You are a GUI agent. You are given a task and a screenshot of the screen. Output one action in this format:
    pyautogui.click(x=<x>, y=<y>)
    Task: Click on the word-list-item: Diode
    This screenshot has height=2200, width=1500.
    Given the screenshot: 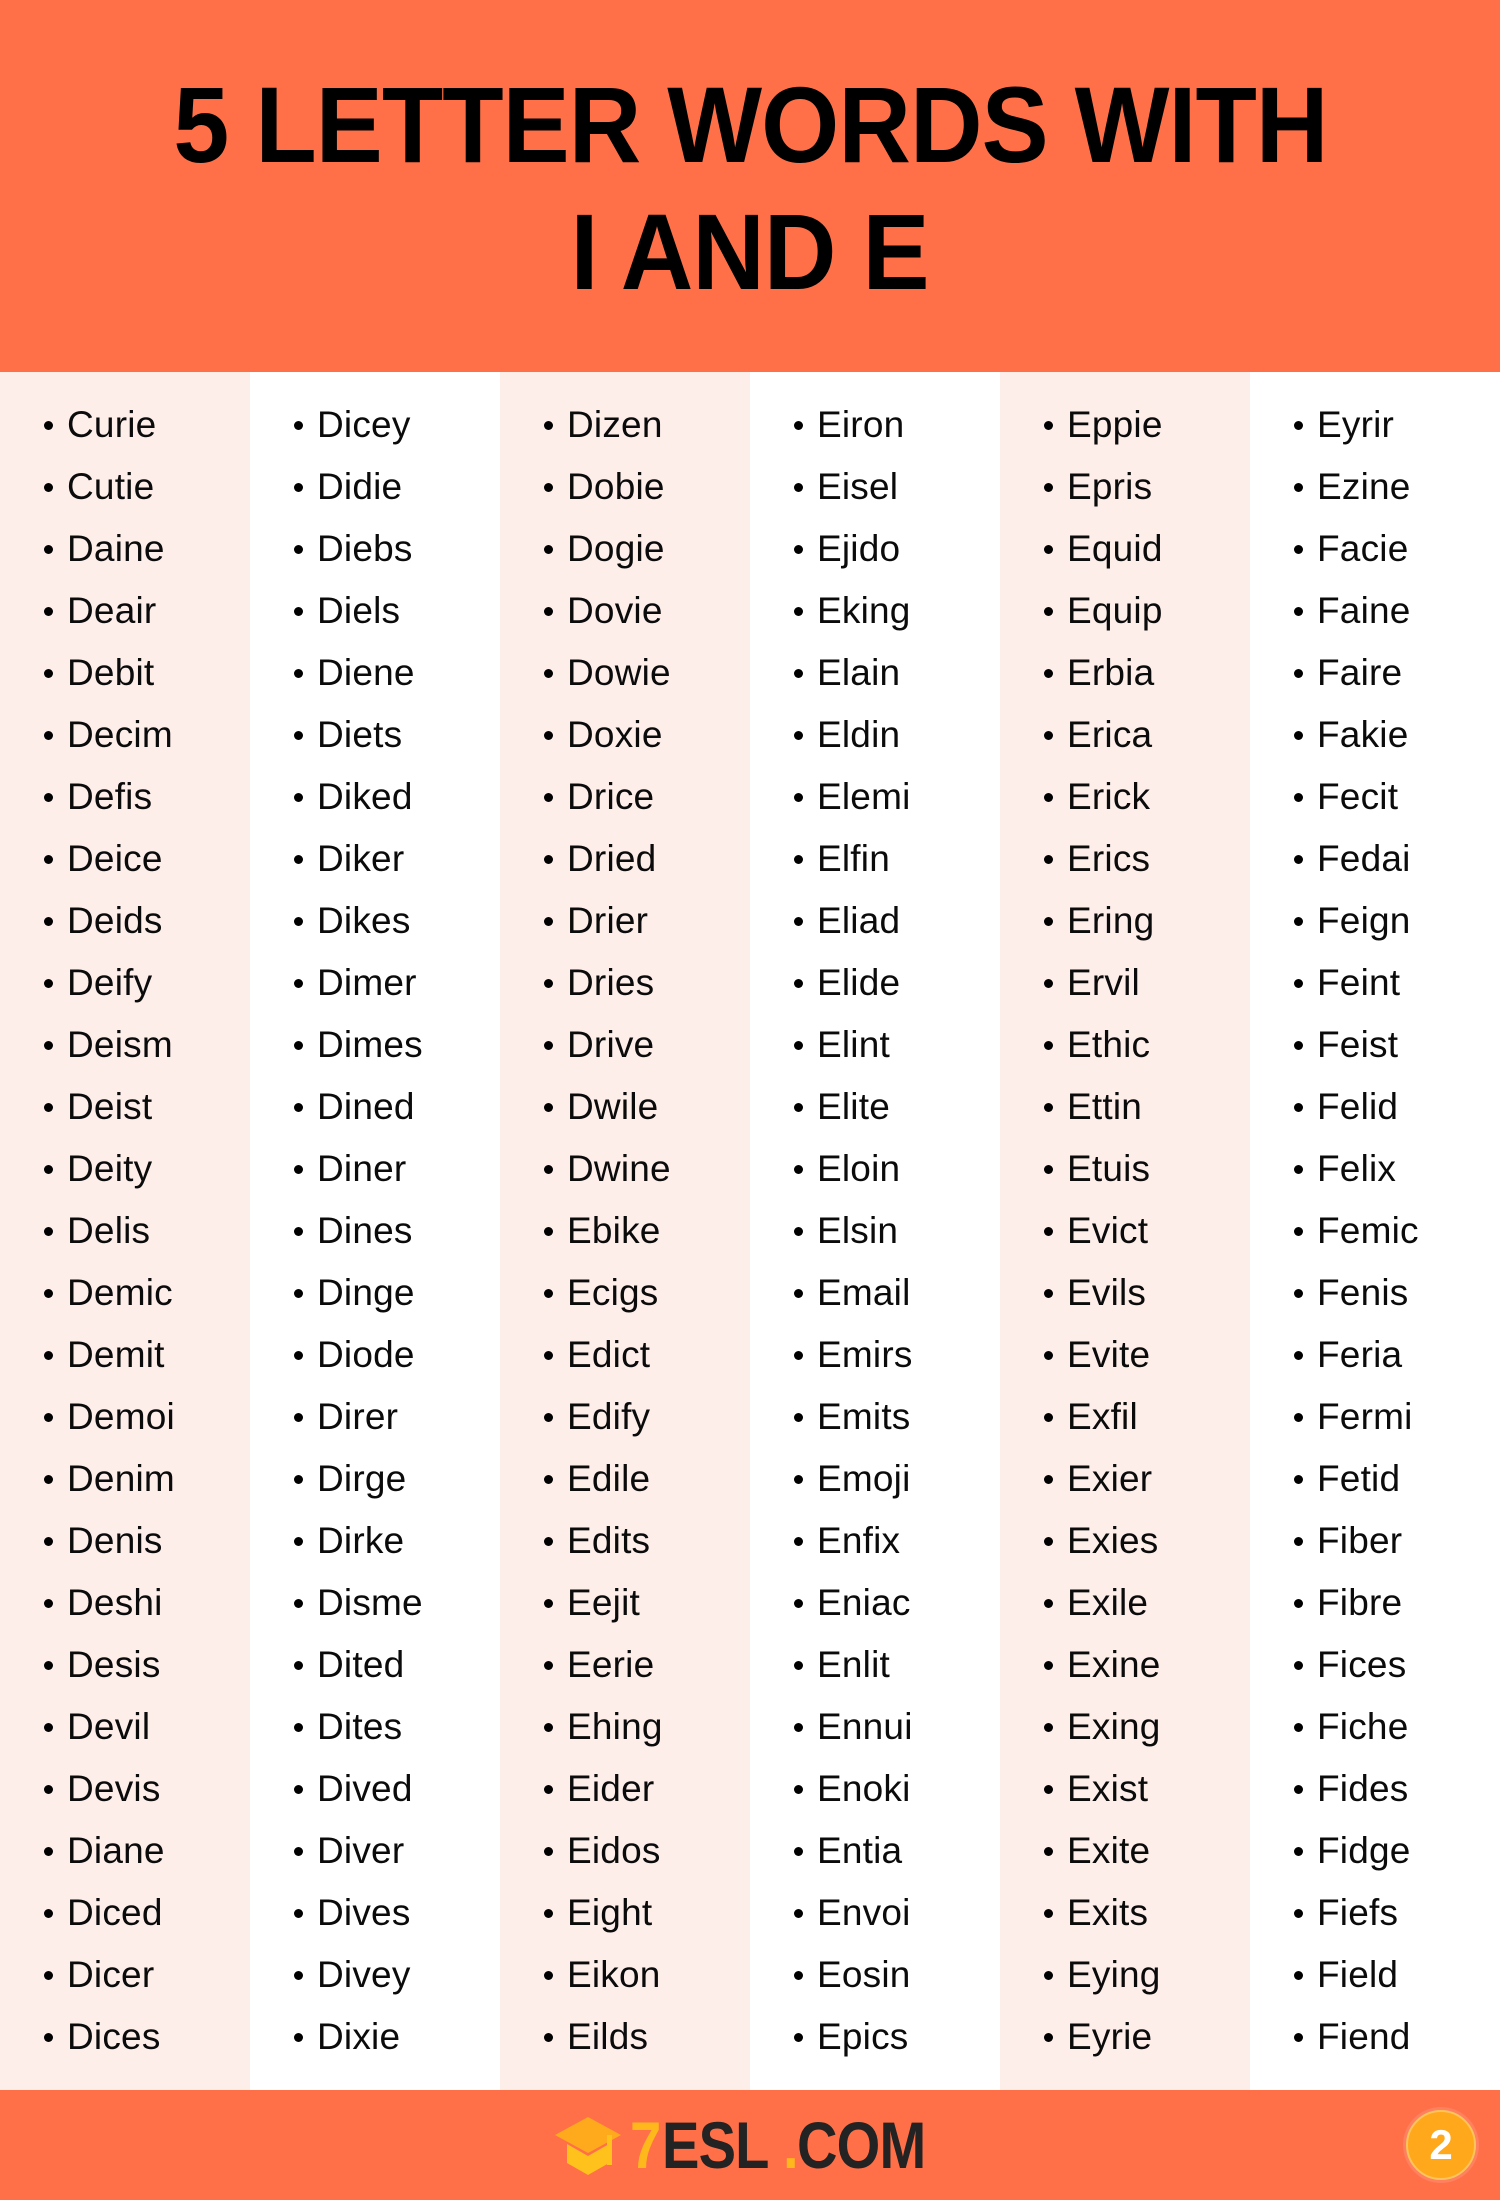 What is the action you would take?
    pyautogui.click(x=375, y=1367)
    